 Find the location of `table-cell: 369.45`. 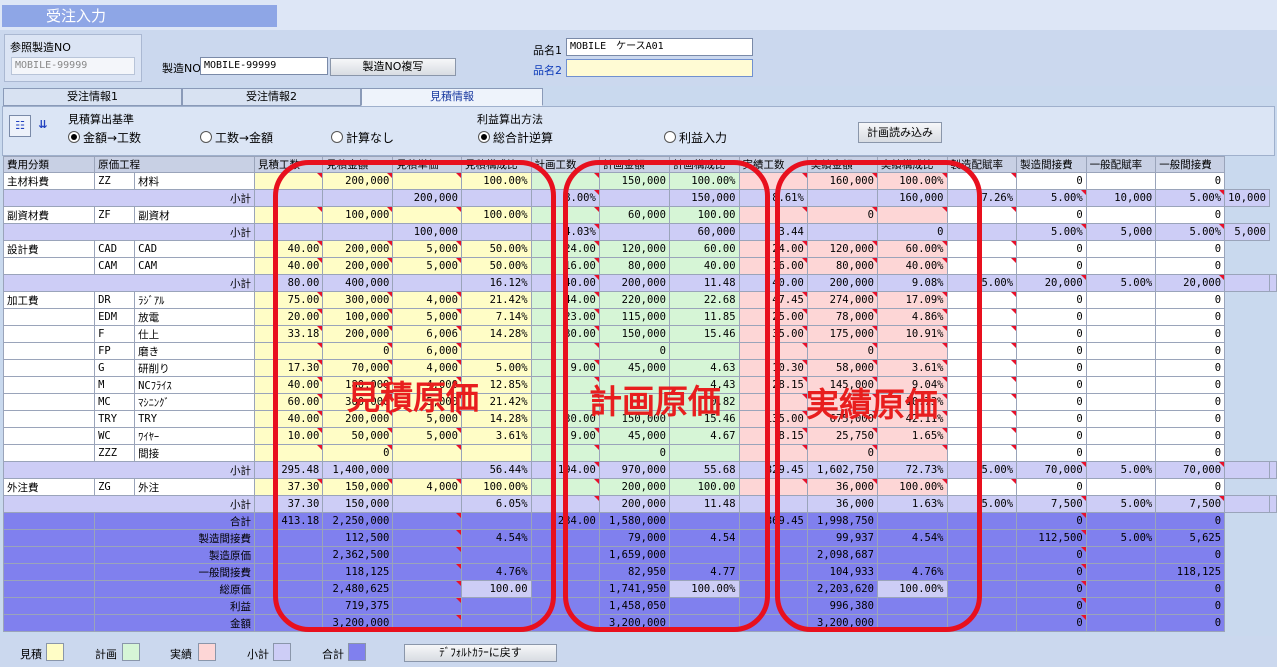

table-cell: 369.45 is located at coordinates (773, 521).